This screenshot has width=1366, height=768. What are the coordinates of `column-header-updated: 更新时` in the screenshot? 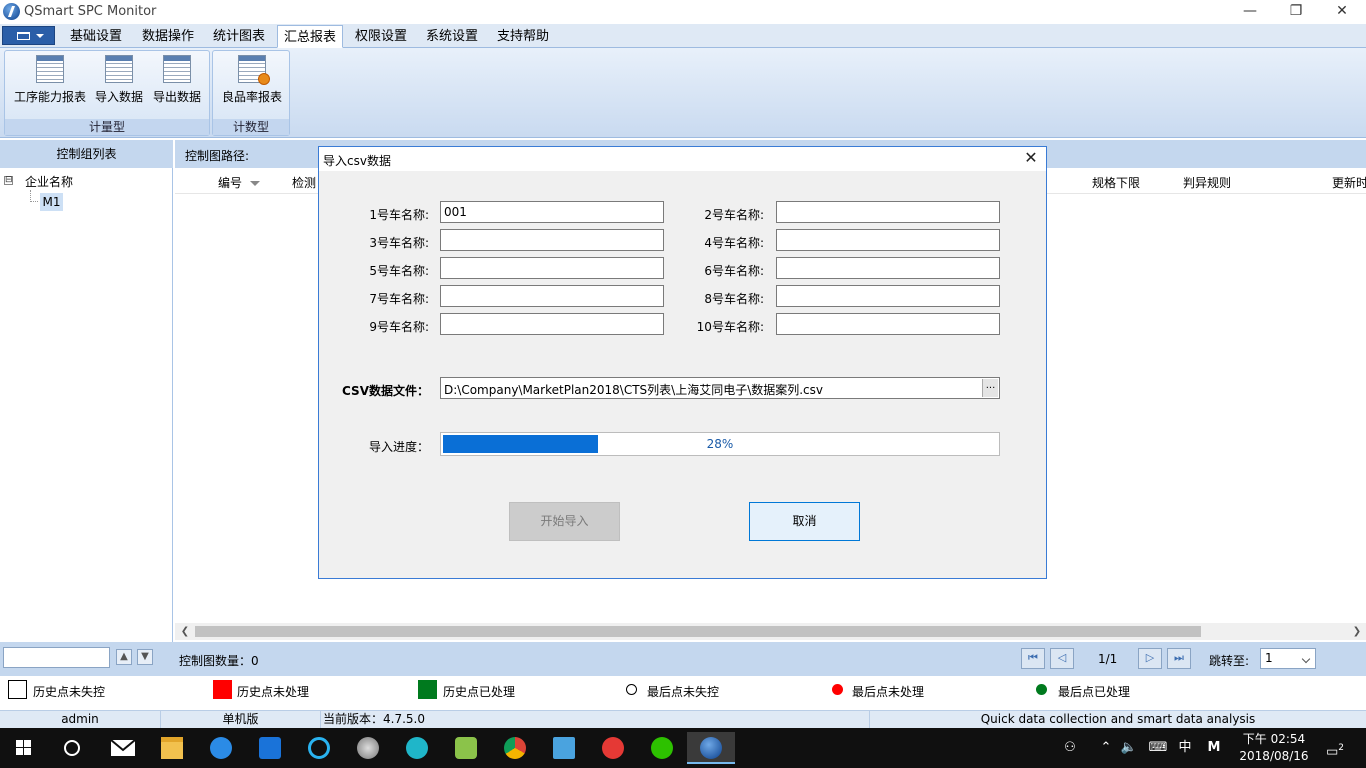 It's located at (1349, 182).